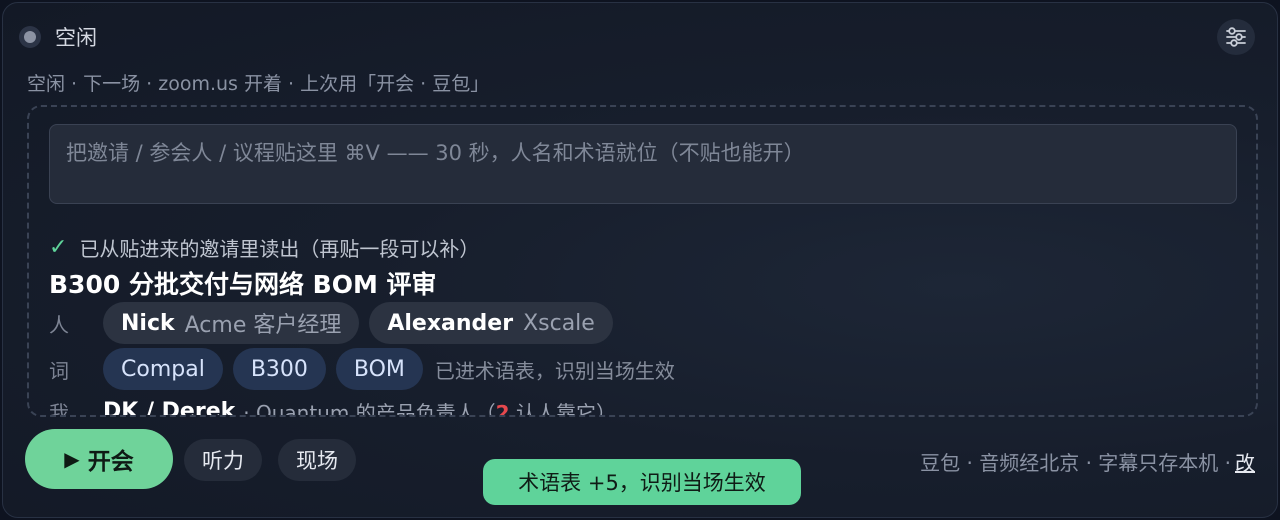 This screenshot has height=520, width=1280. I want to click on person-chip: Nick Acme 客户经理, so click(231, 323).